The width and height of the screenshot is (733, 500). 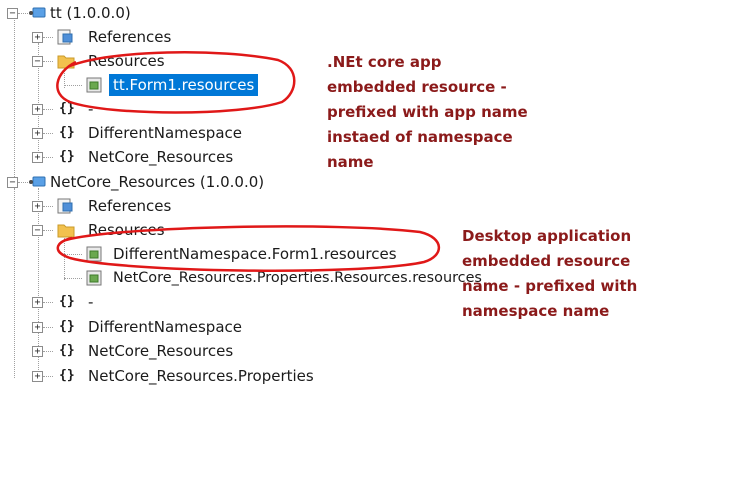 I want to click on annotation-line: embedded resource -, so click(x=417, y=87).